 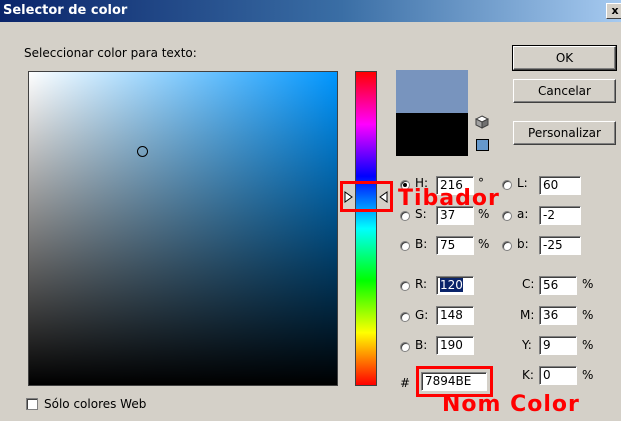 I want to click on m-unit: %, so click(x=588, y=315).